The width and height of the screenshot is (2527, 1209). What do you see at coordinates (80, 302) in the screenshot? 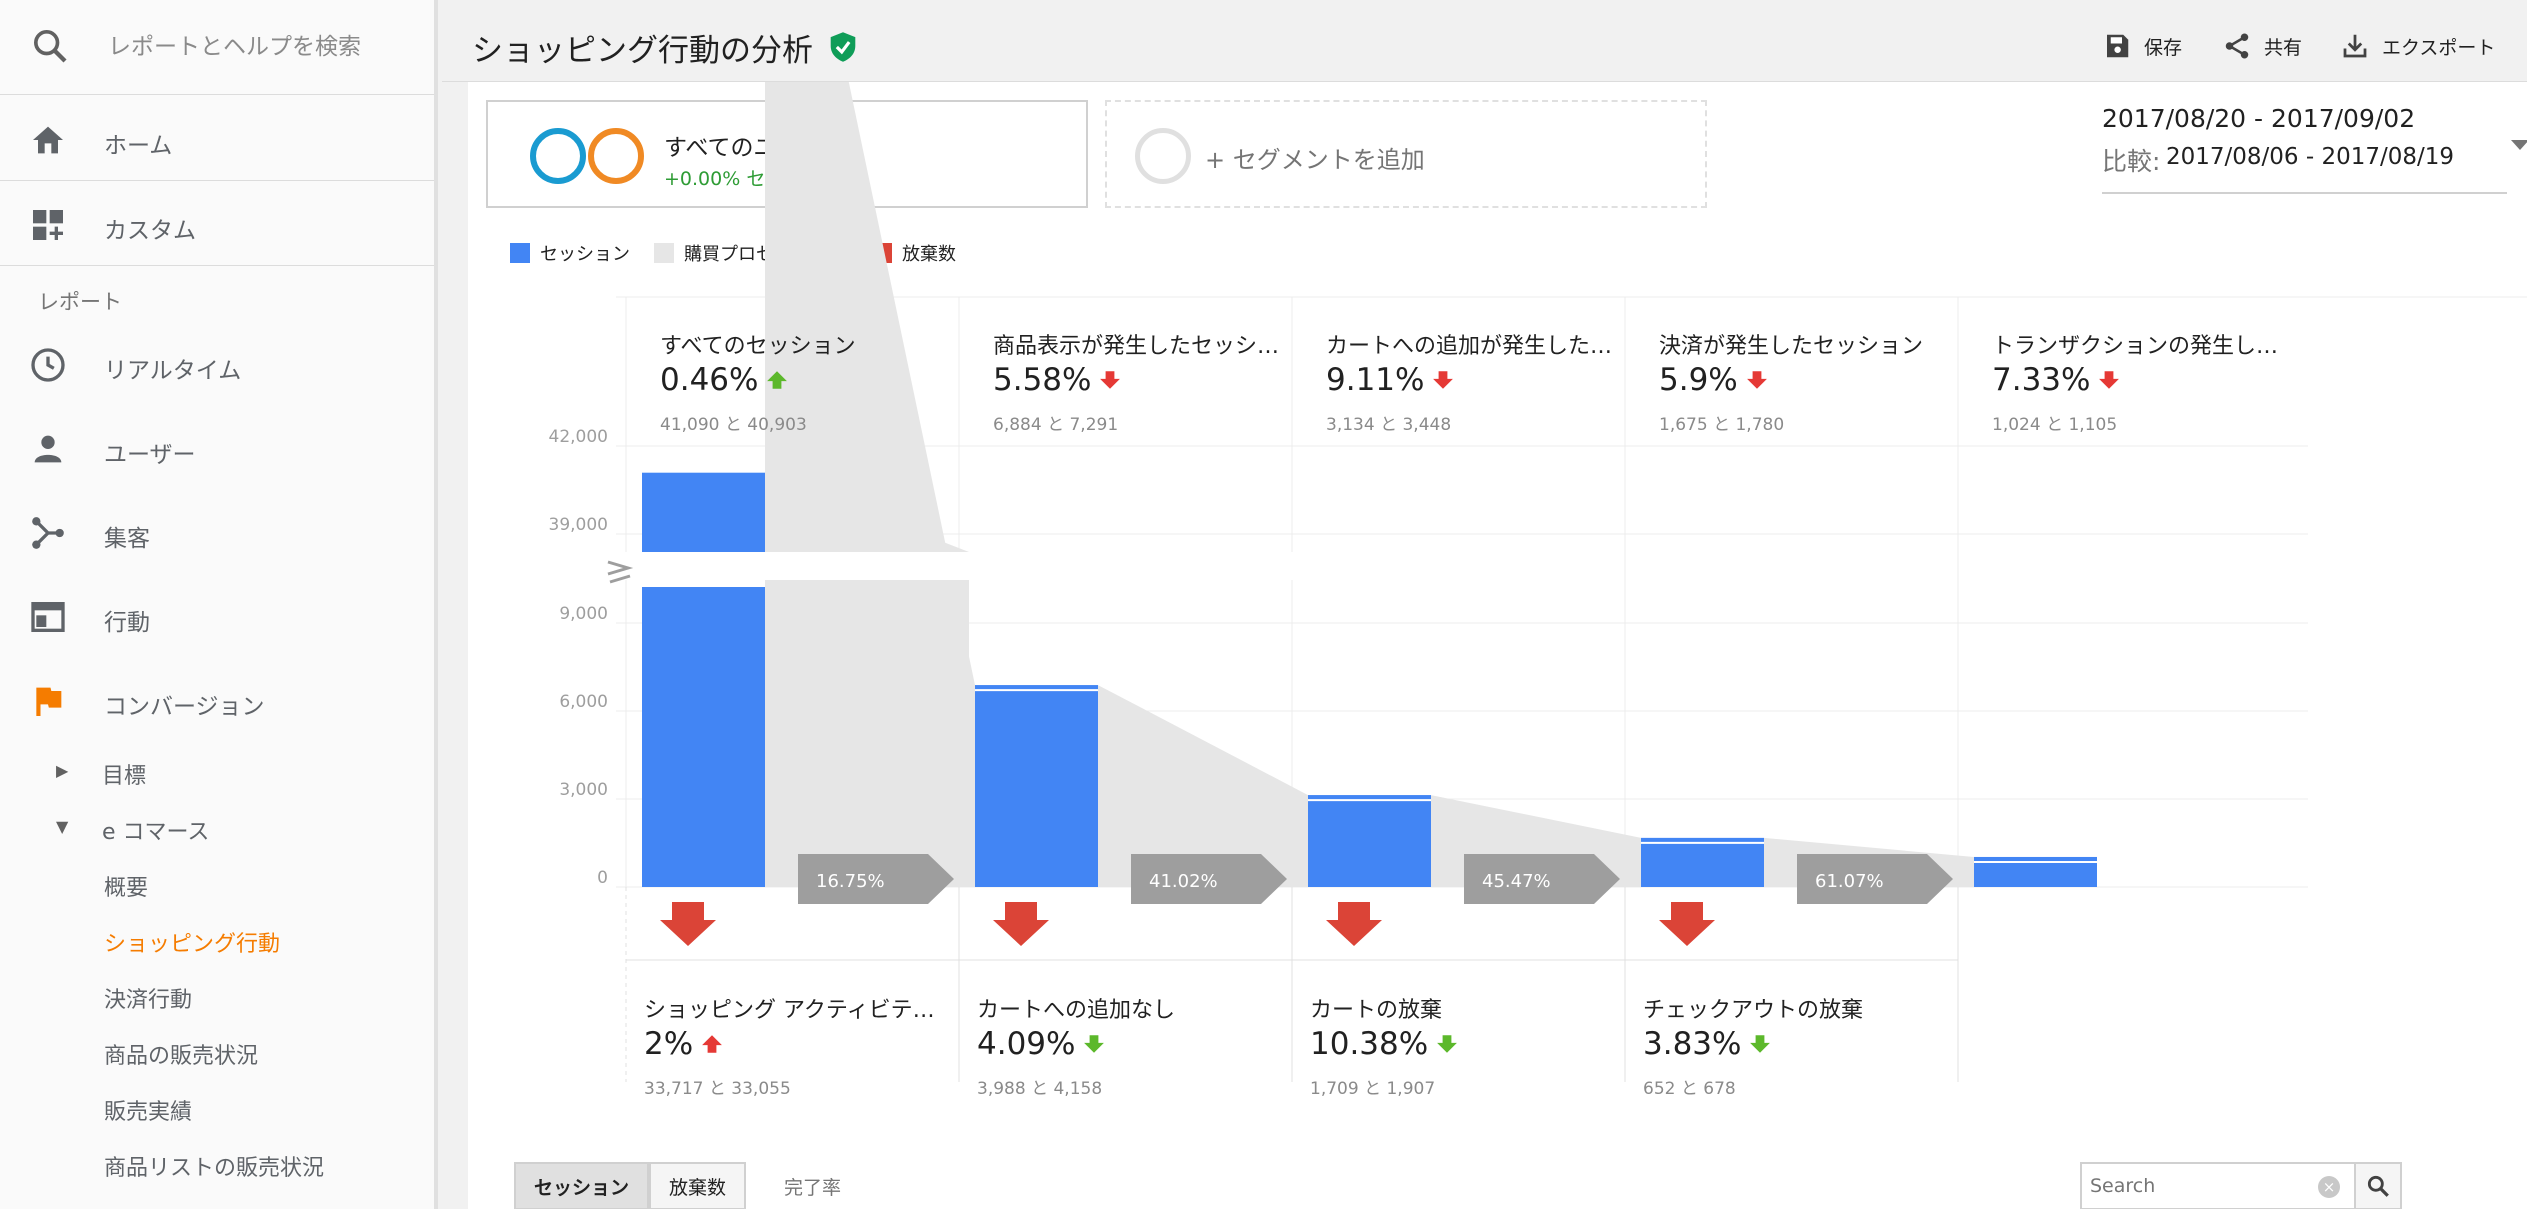
I see `section-reports: レポート` at bounding box center [80, 302].